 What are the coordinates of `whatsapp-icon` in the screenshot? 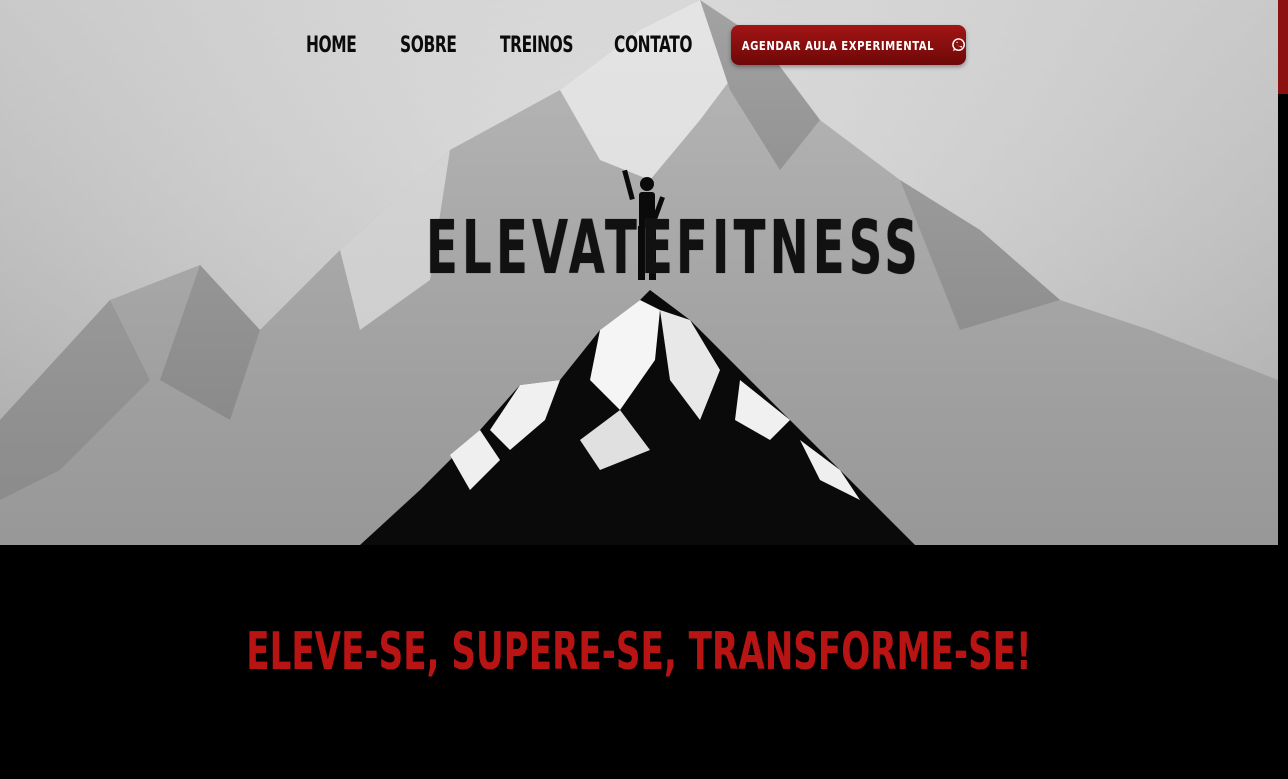 It's located at (958, 45).